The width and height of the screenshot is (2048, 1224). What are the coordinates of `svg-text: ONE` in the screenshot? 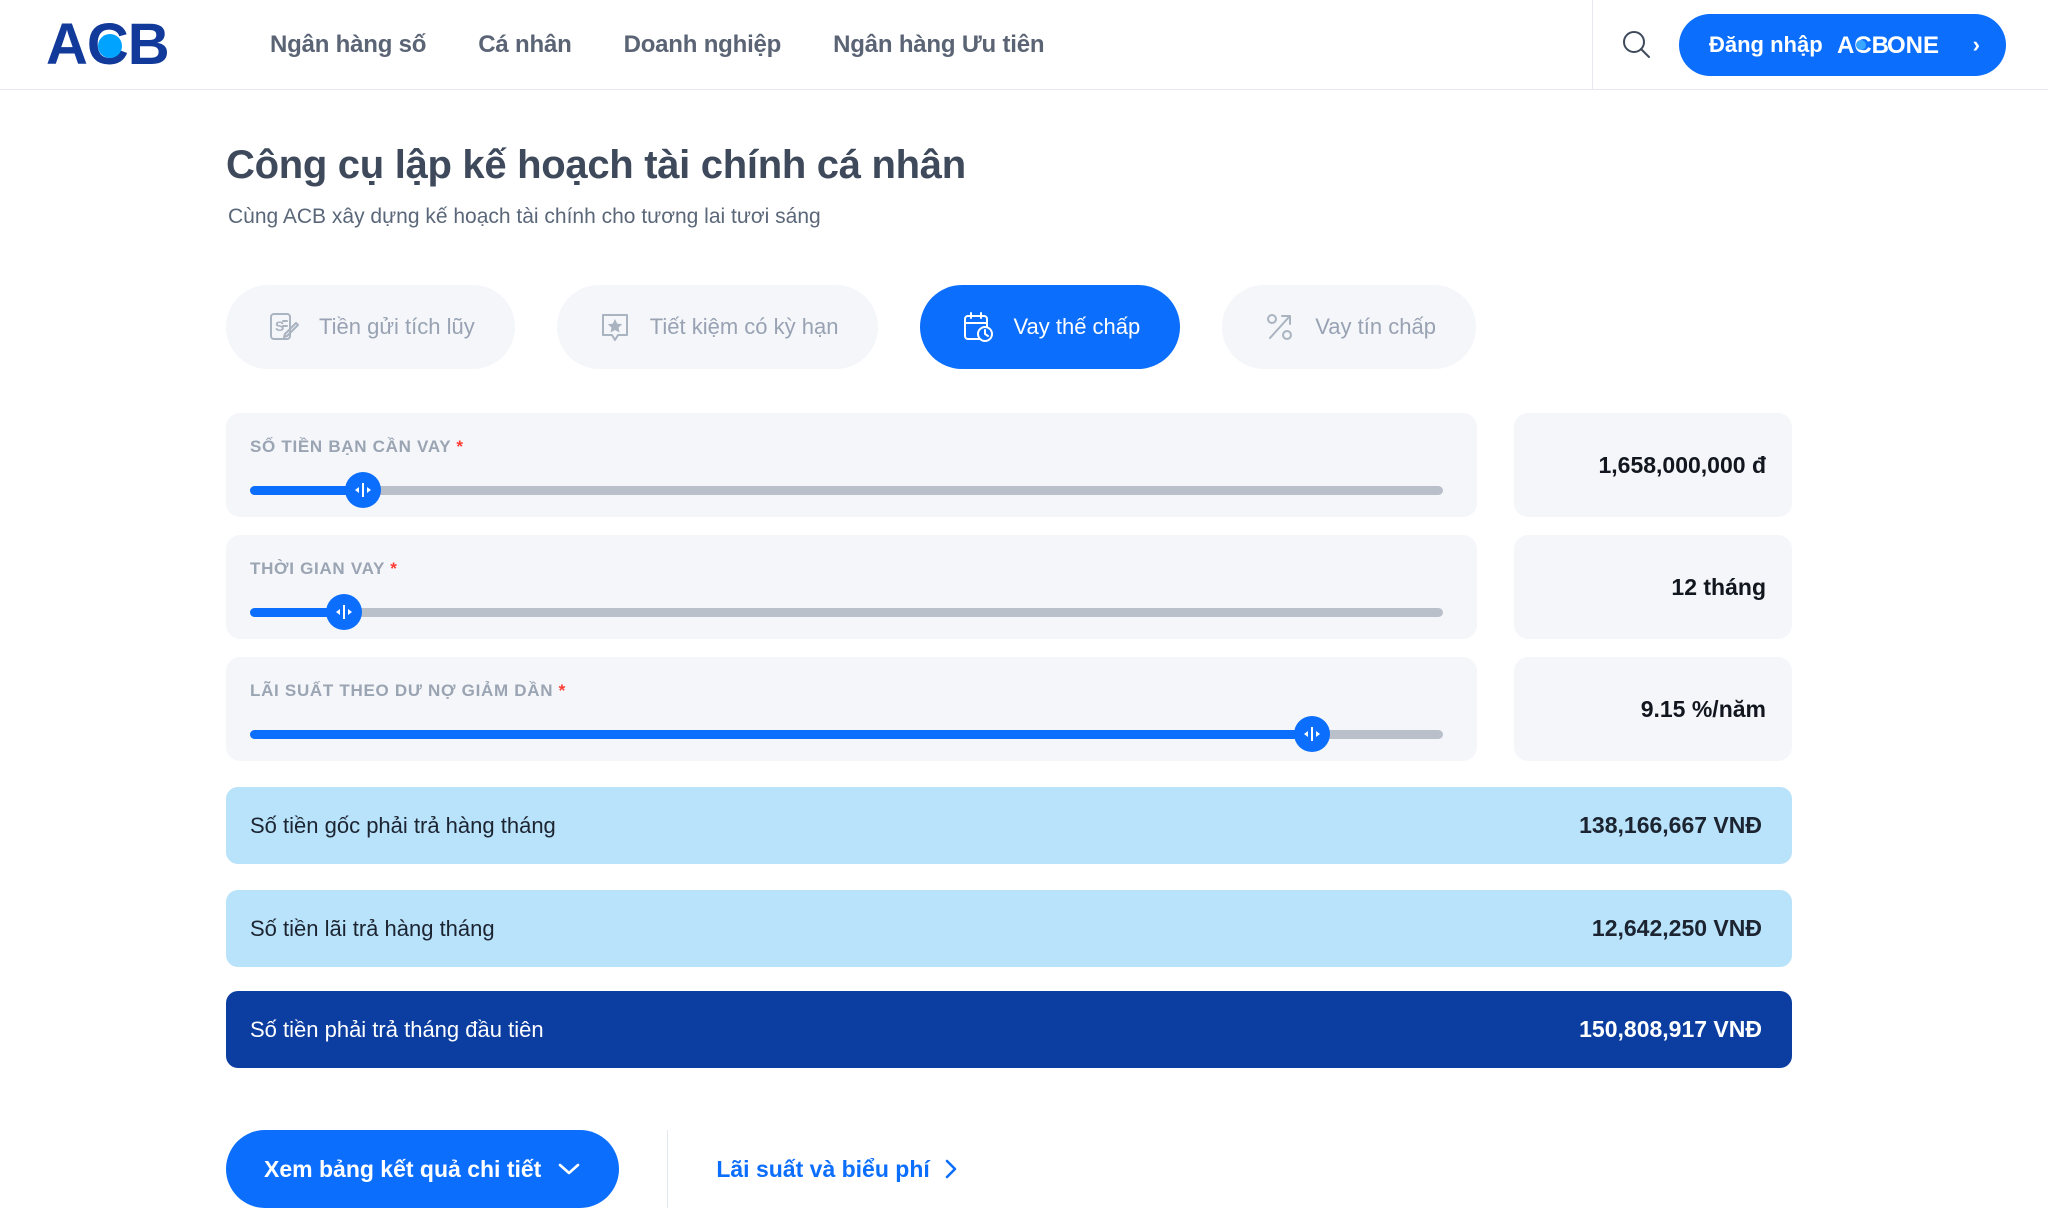 It's located at (1913, 45).